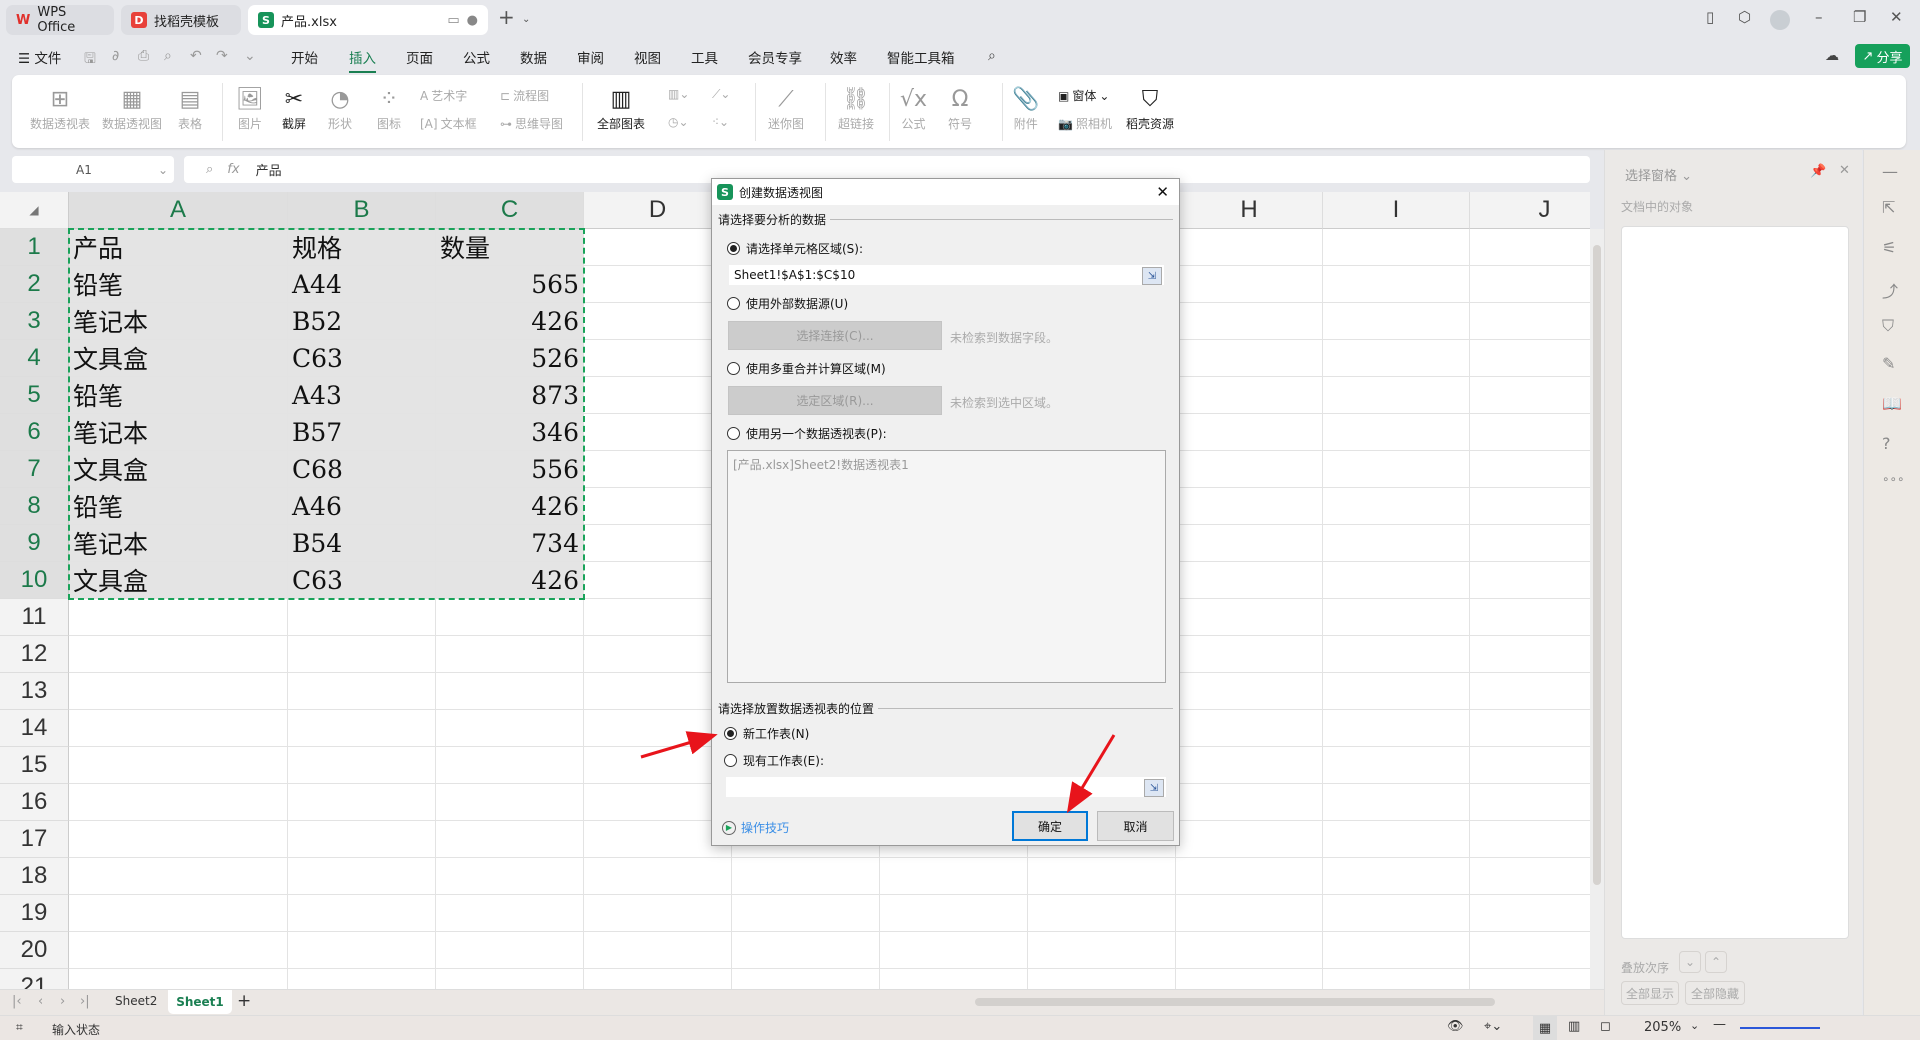 This screenshot has height=1040, width=1920. I want to click on cell-D4, so click(658, 358).